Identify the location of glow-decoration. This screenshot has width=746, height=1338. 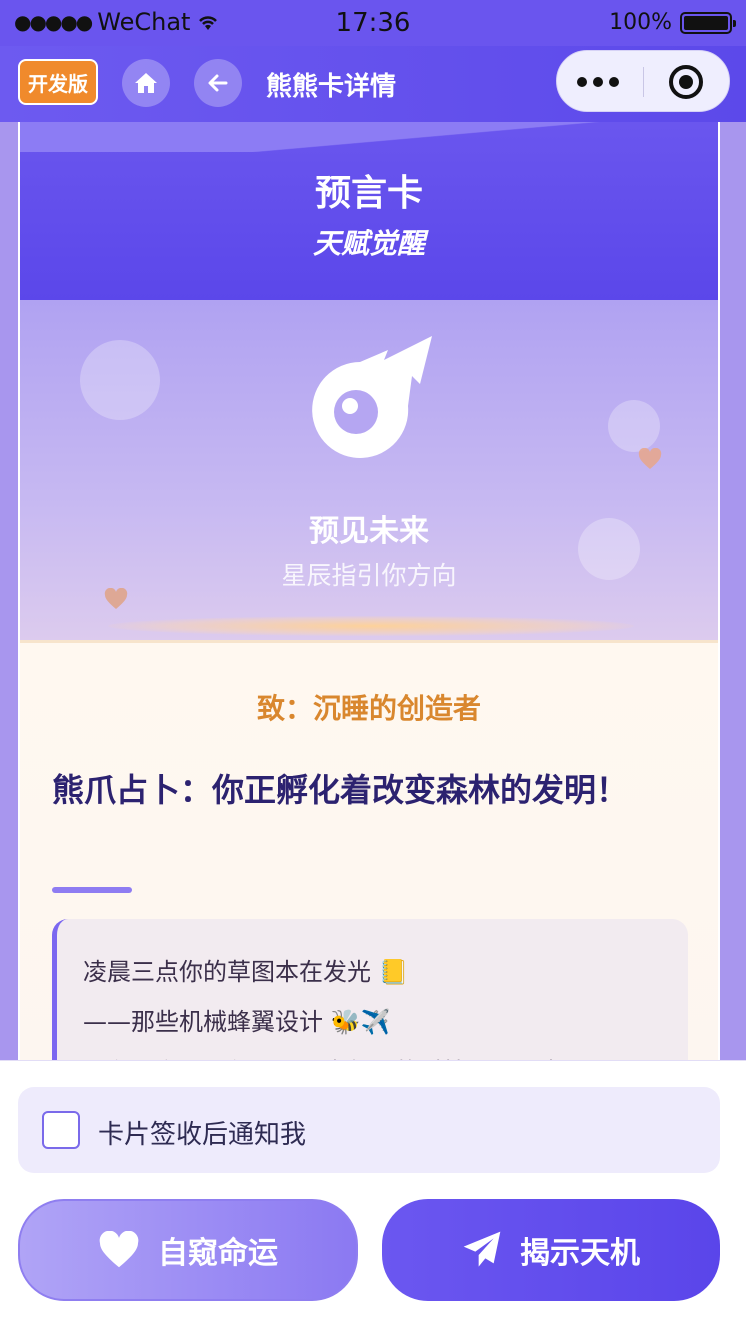
(371, 626).